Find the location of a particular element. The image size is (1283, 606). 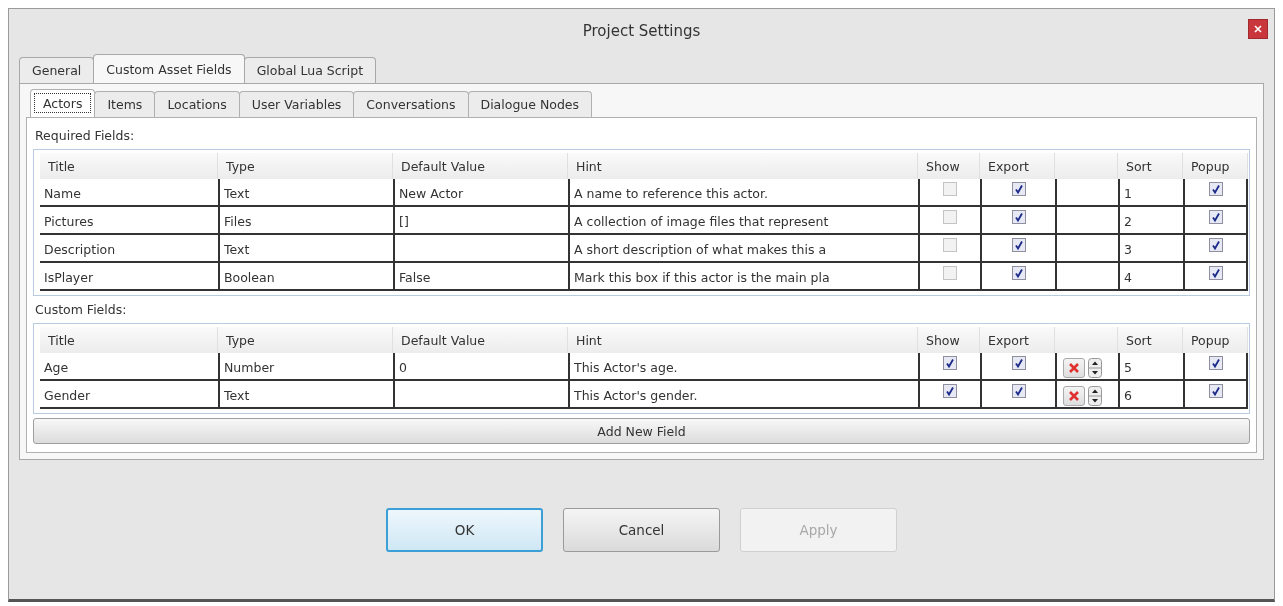

section-label: Required Fields: is located at coordinates (85, 136).